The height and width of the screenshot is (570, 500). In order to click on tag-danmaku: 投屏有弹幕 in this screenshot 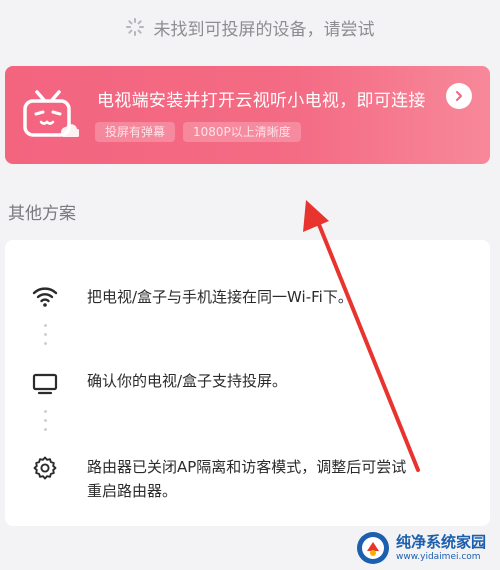, I will do `click(135, 132)`.